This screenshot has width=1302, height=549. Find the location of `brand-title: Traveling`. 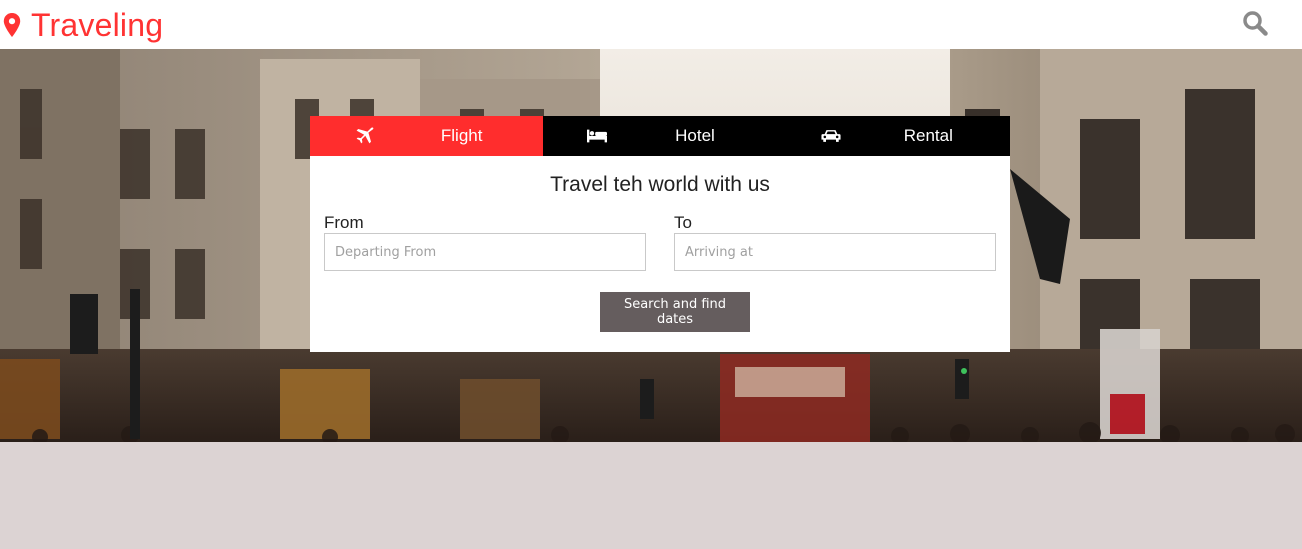

brand-title: Traveling is located at coordinates (97, 24).